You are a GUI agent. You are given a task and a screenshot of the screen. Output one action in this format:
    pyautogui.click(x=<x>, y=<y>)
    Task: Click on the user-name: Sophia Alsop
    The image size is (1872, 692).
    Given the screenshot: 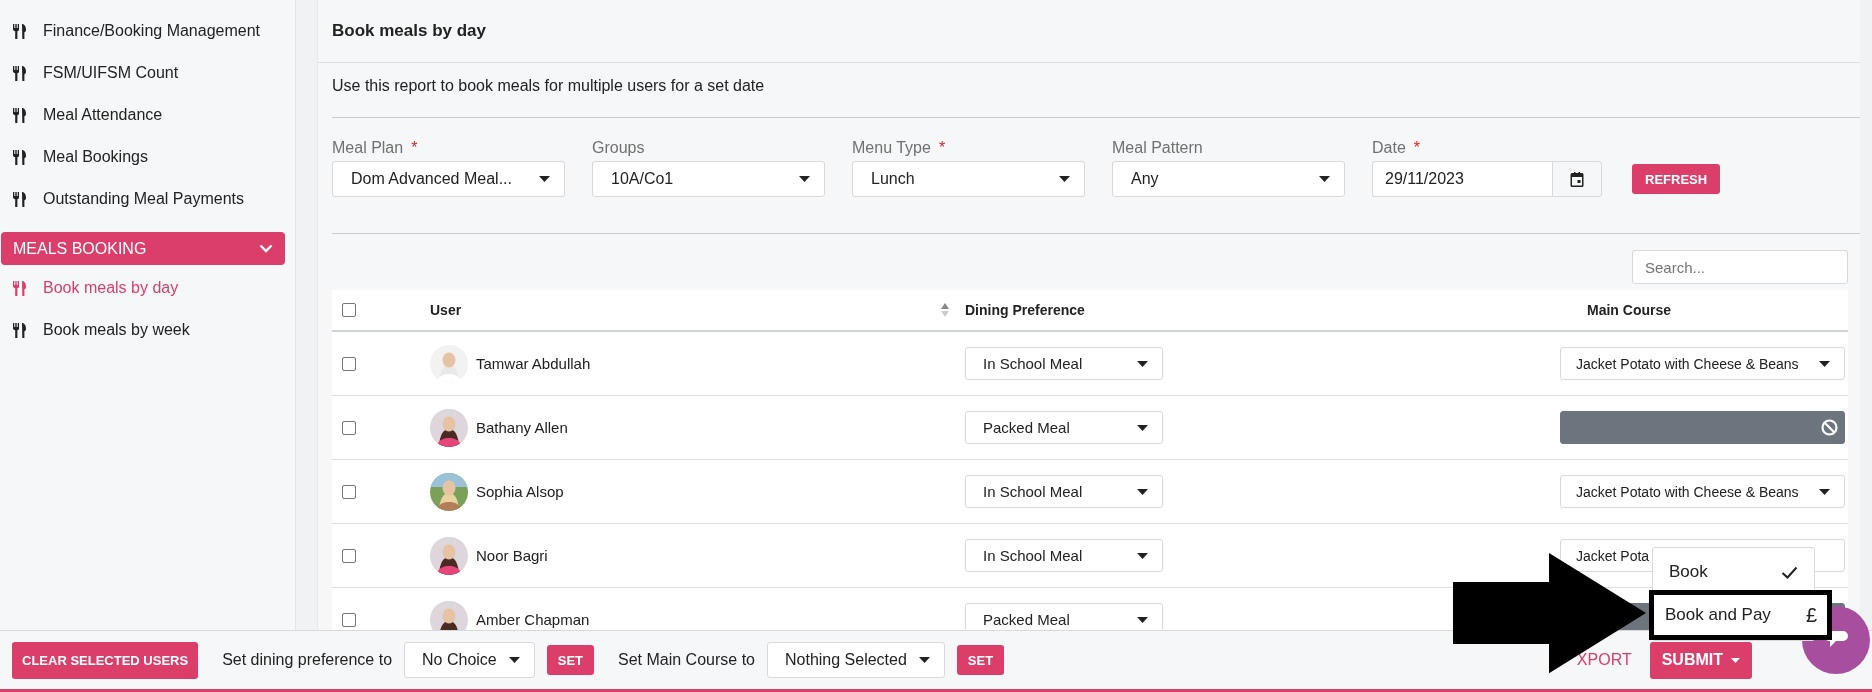 What is the action you would take?
    pyautogui.click(x=520, y=491)
    